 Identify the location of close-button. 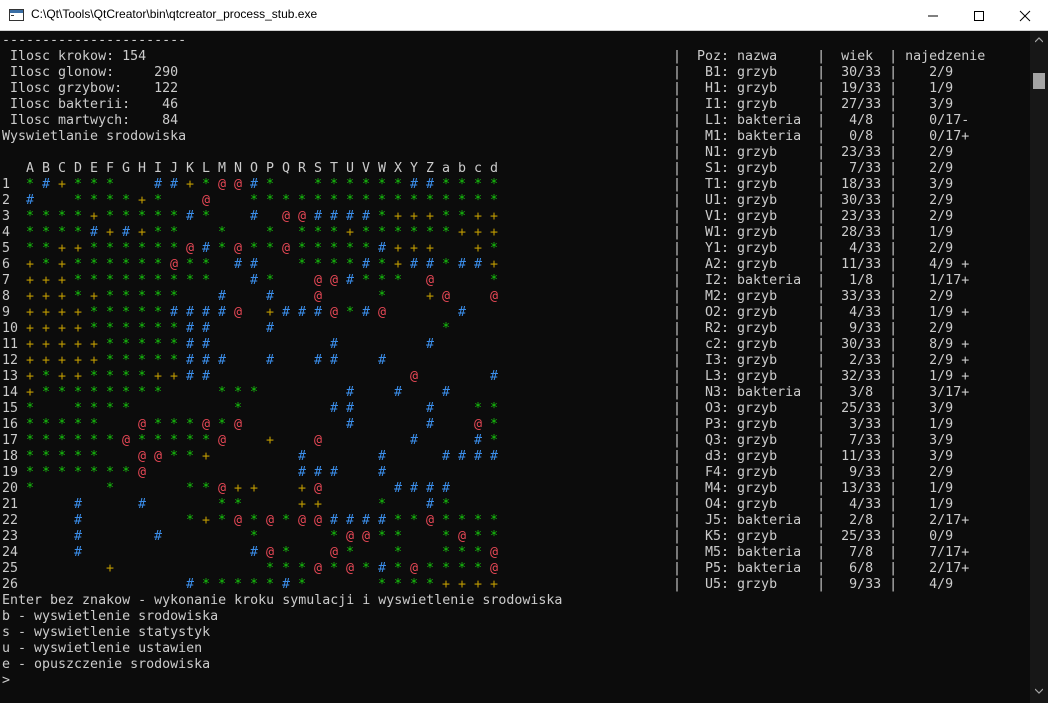
(1025, 15).